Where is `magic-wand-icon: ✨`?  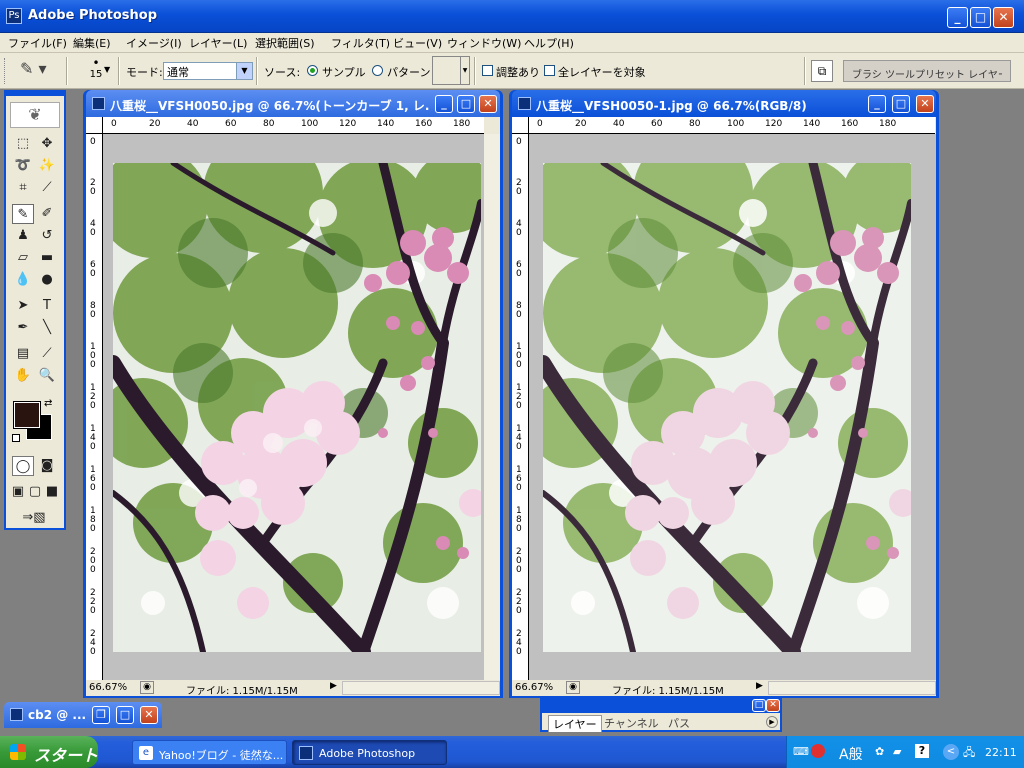 magic-wand-icon: ✨ is located at coordinates (47, 166).